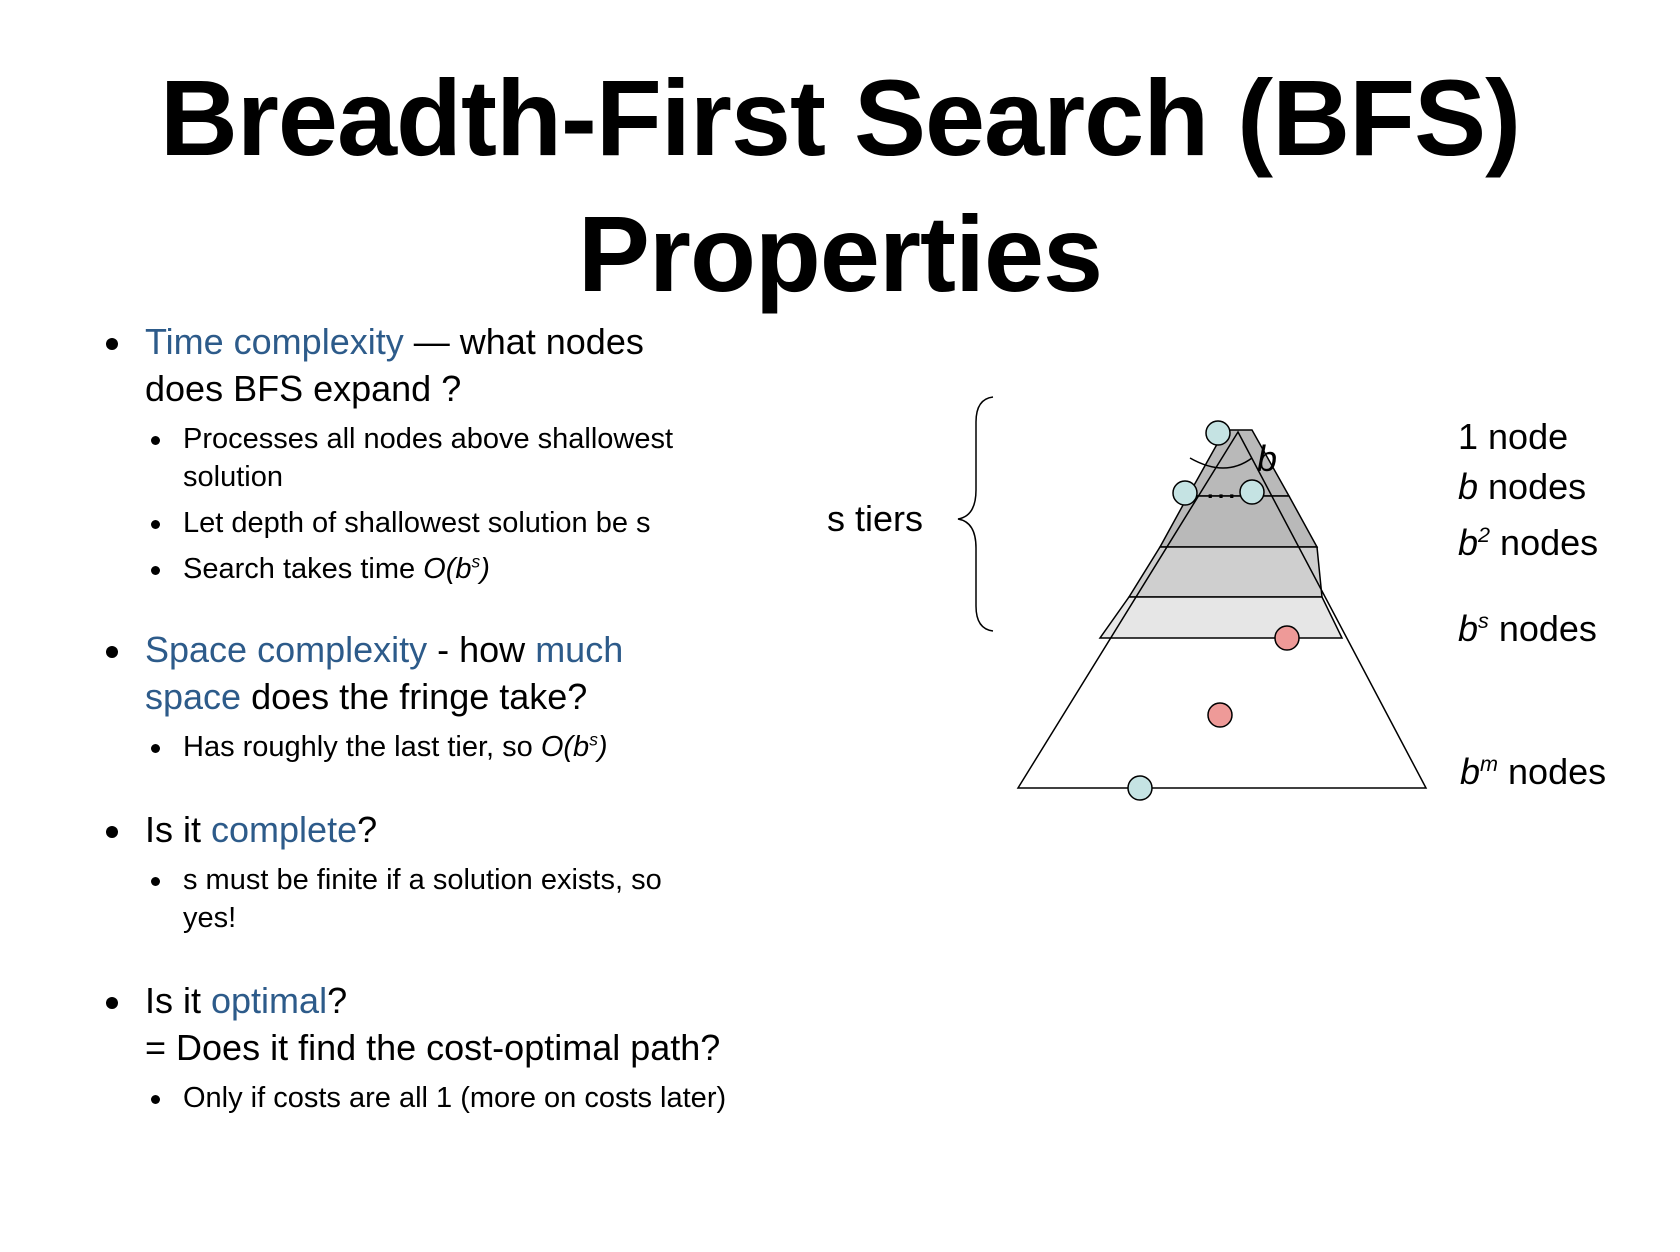  What do you see at coordinates (1287, 638) in the screenshot?
I see `solution-node-shallow` at bounding box center [1287, 638].